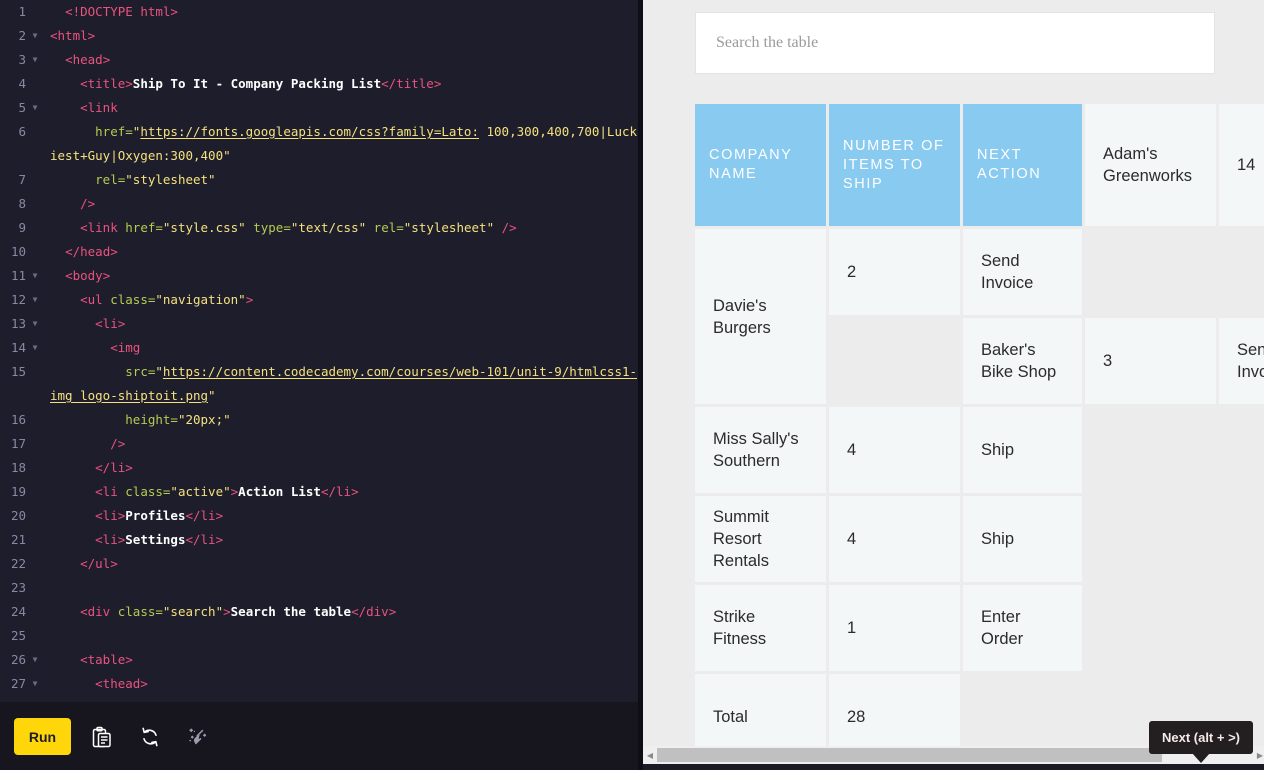 This screenshot has height=770, width=1264. Describe the element at coordinates (341, 252) in the screenshot. I see `code-text: </head>` at that location.